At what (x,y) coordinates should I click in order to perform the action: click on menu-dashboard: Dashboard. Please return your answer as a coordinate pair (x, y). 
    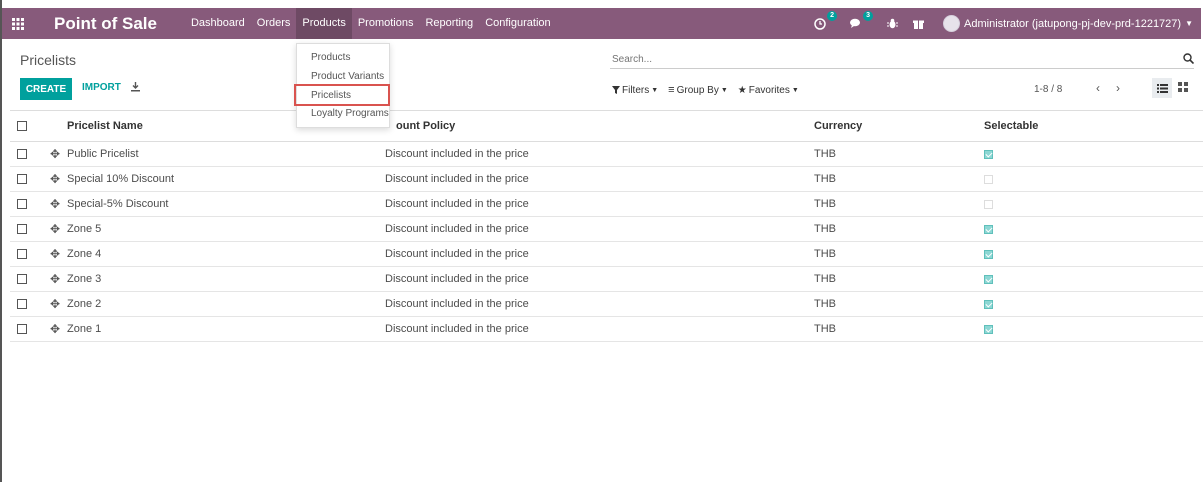
    Looking at the image, I should click on (218, 23).